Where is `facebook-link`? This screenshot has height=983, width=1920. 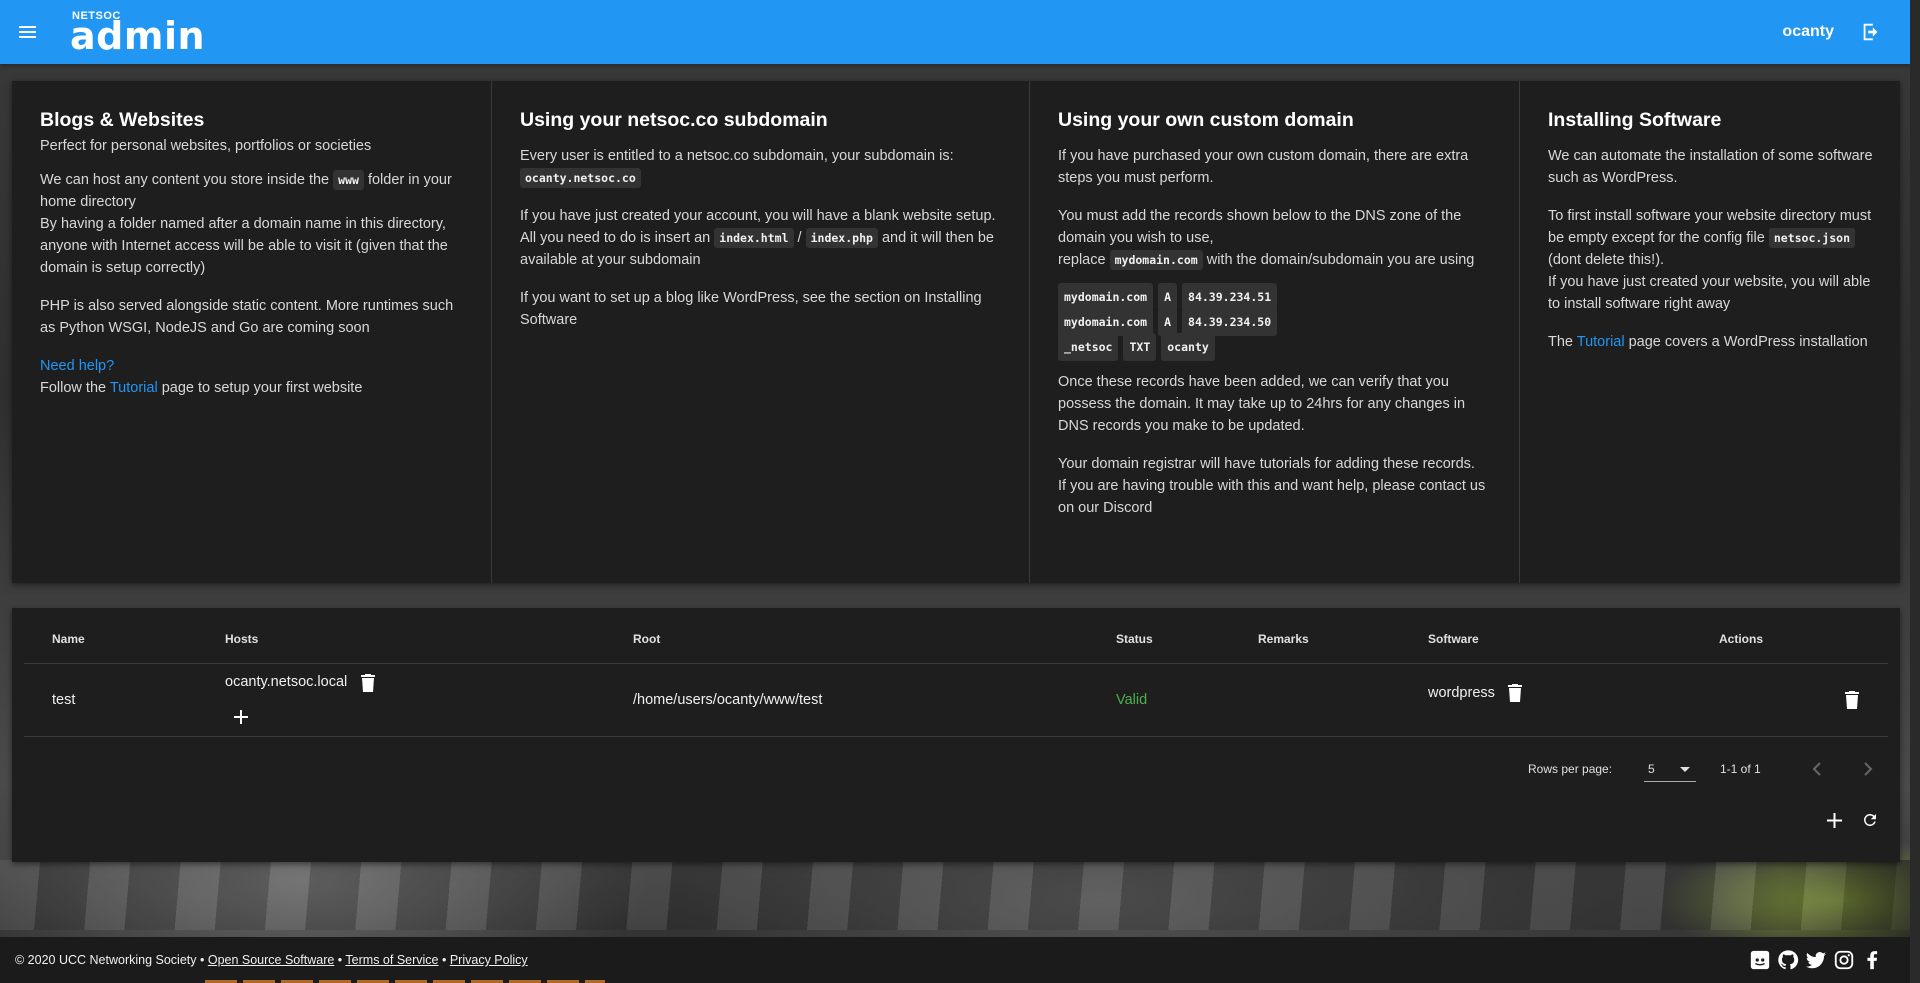 facebook-link is located at coordinates (1872, 960).